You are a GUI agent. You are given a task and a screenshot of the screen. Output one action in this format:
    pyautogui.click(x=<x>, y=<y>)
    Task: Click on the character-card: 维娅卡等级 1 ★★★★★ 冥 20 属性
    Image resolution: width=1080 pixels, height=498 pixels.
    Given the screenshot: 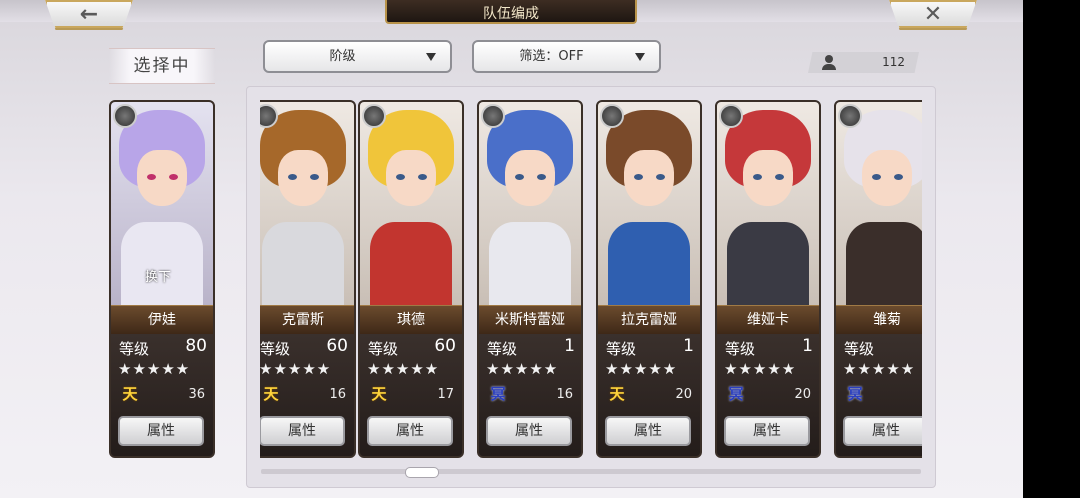 What is the action you would take?
    pyautogui.click(x=768, y=279)
    